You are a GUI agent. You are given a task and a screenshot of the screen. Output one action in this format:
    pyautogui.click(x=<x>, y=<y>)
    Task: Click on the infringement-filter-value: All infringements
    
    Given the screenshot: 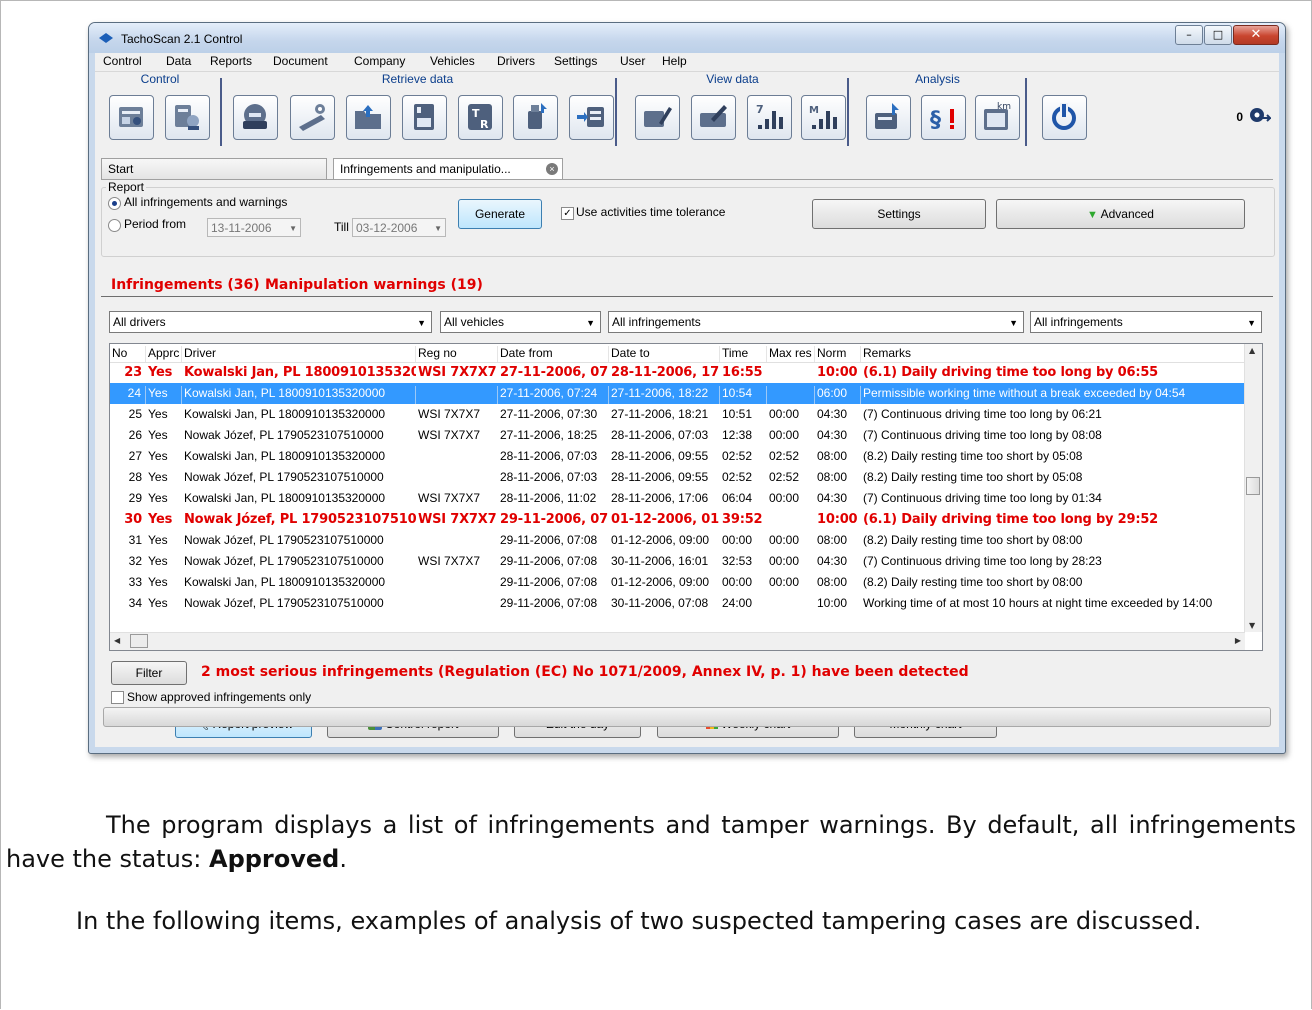 What is the action you would take?
    pyautogui.click(x=656, y=322)
    